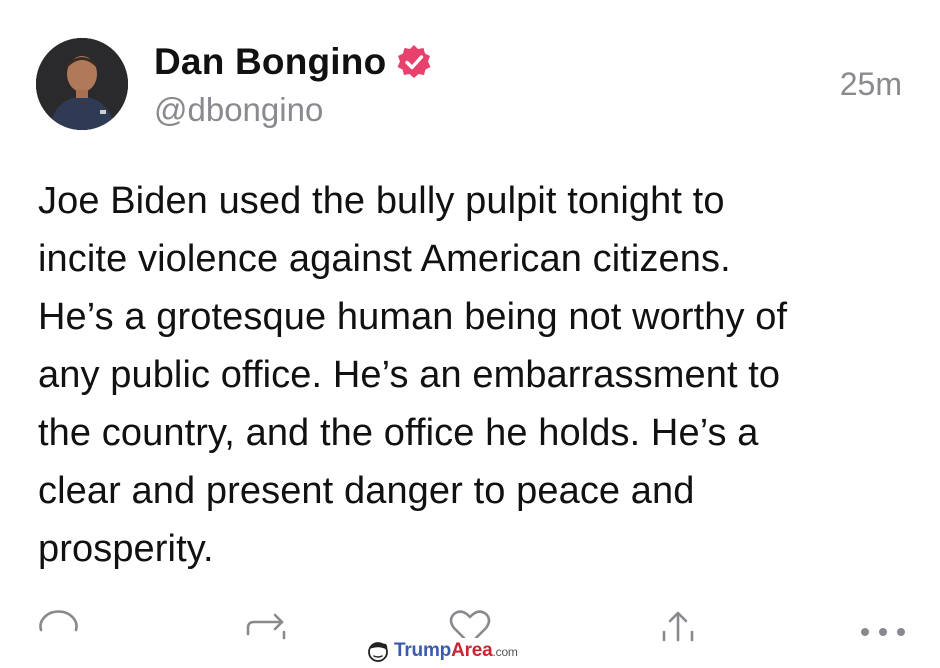  I want to click on trump-face-logo-icon, so click(378, 651).